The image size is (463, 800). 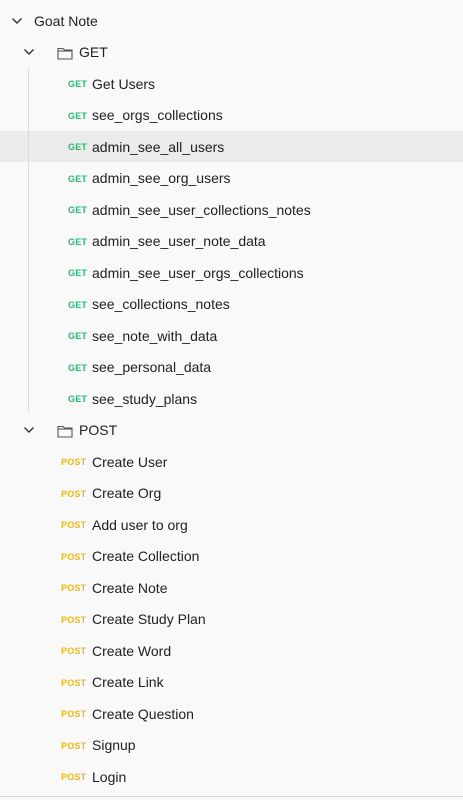 I want to click on collection-row-goat-note: Goat Note, so click(x=231, y=20).